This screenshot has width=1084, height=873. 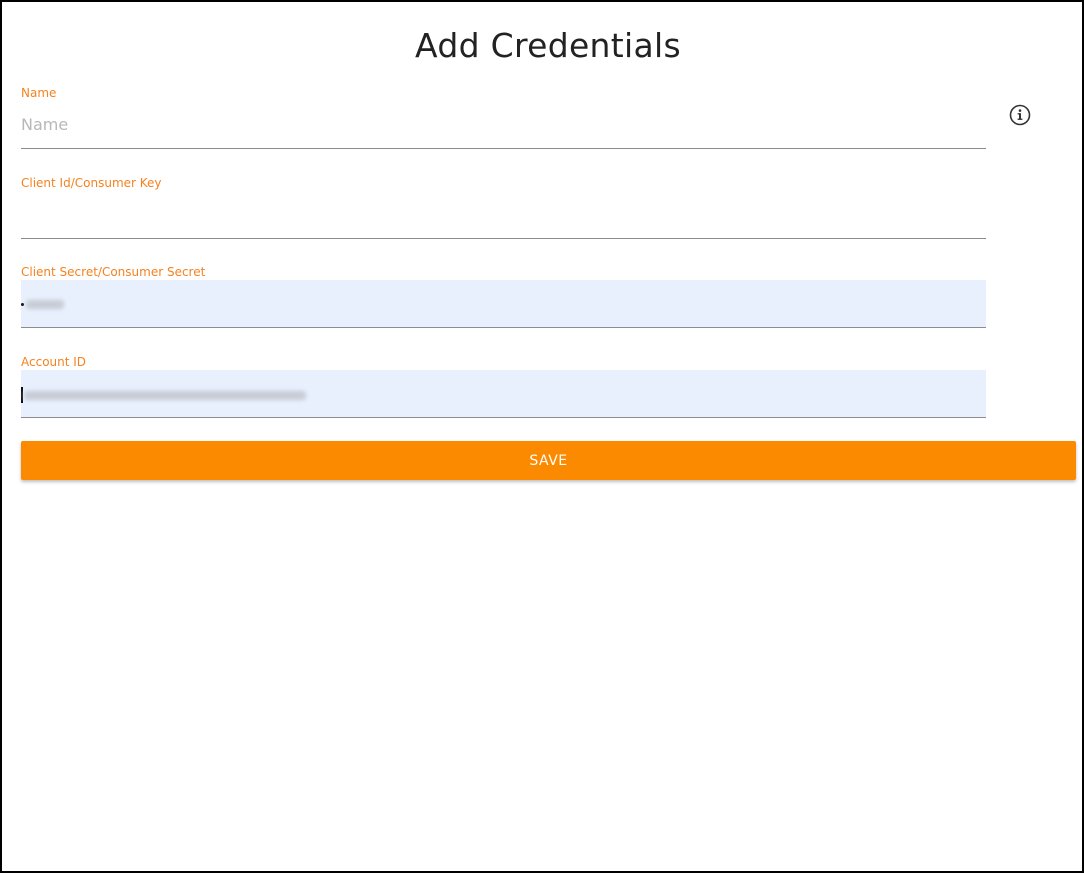 I want to click on client-id-input-box, so click(x=503, y=215).